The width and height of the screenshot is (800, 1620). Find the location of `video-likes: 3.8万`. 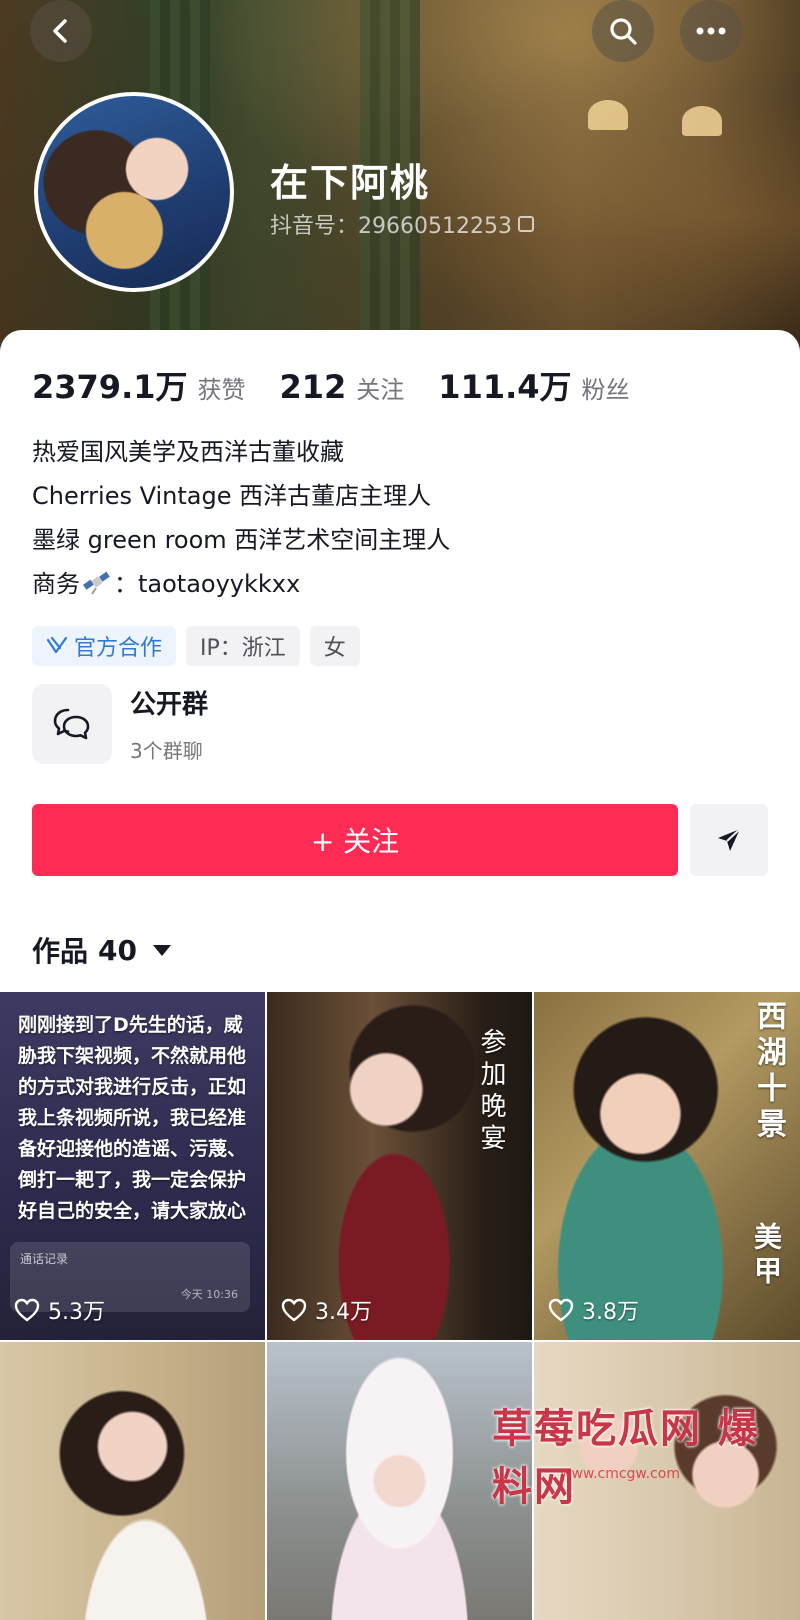

video-likes: 3.8万 is located at coordinates (593, 1310).